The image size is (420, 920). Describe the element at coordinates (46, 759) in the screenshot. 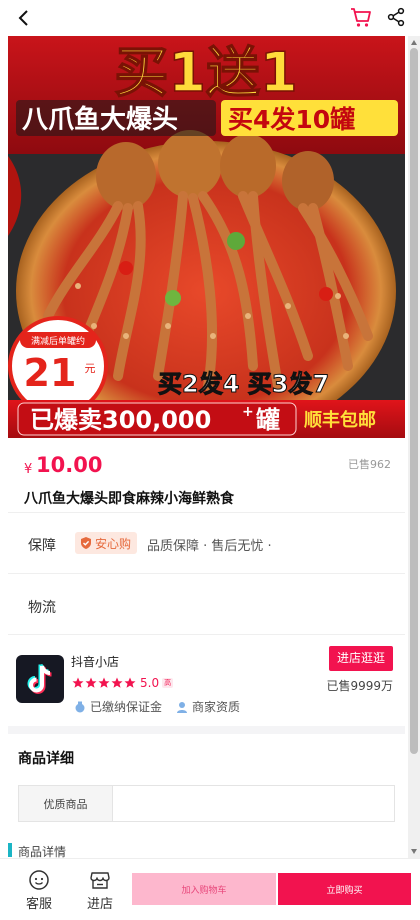

I see `details-heading: 商品详细` at that location.